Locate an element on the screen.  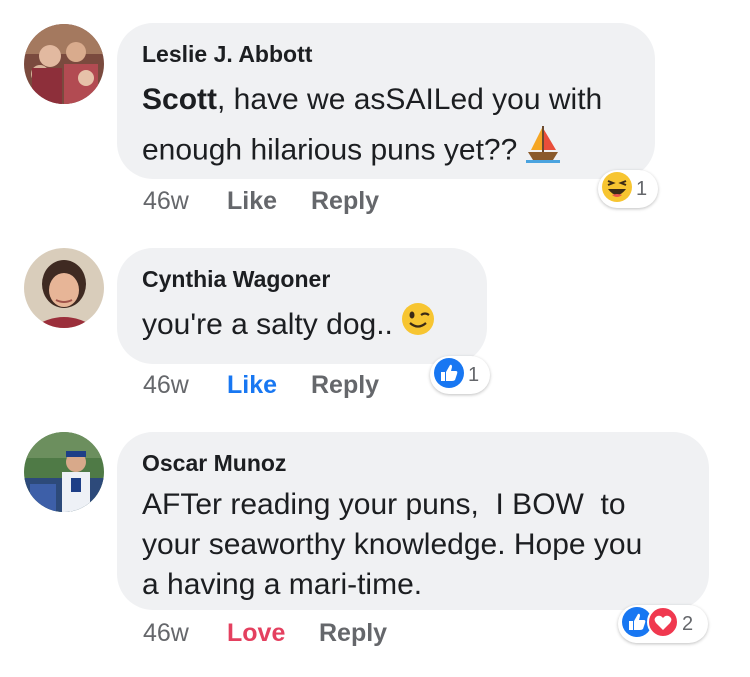
reaction-count: 2 is located at coordinates (688, 623).